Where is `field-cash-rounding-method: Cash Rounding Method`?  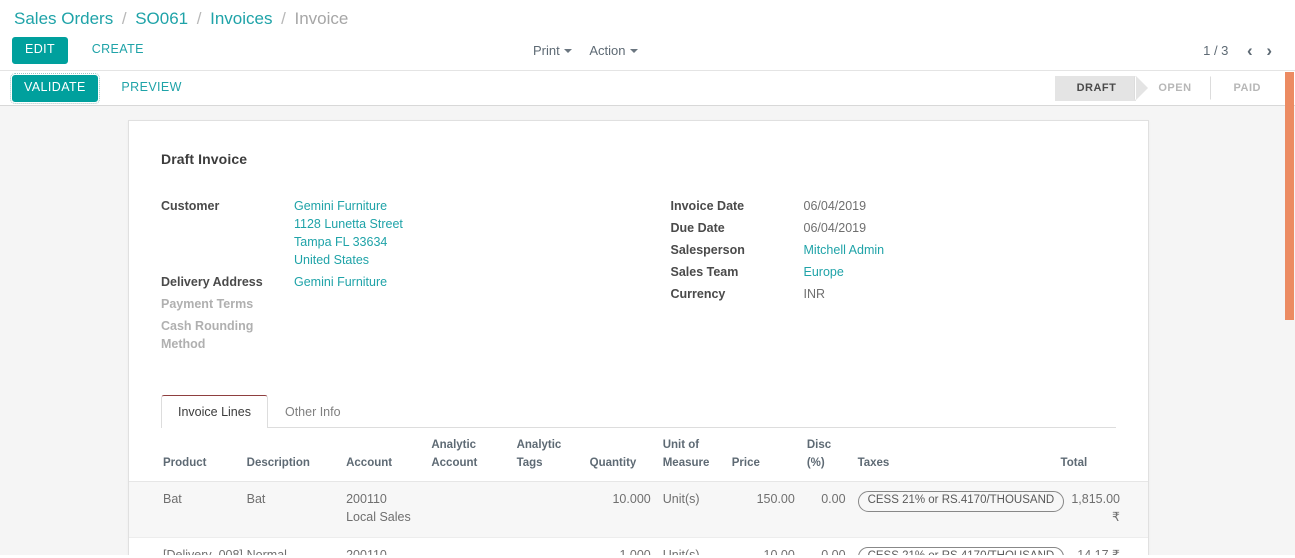 field-cash-rounding-method: Cash Rounding Method is located at coordinates (400, 335).